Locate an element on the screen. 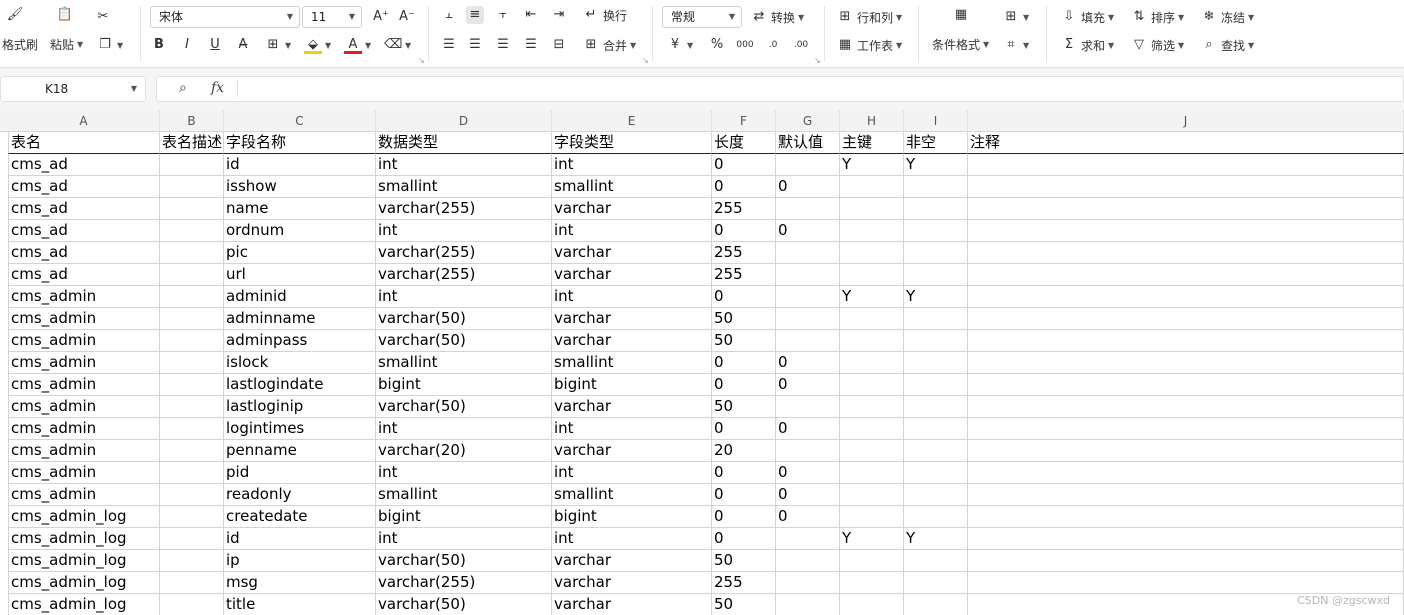  header-cell: 主键 is located at coordinates (872, 143).